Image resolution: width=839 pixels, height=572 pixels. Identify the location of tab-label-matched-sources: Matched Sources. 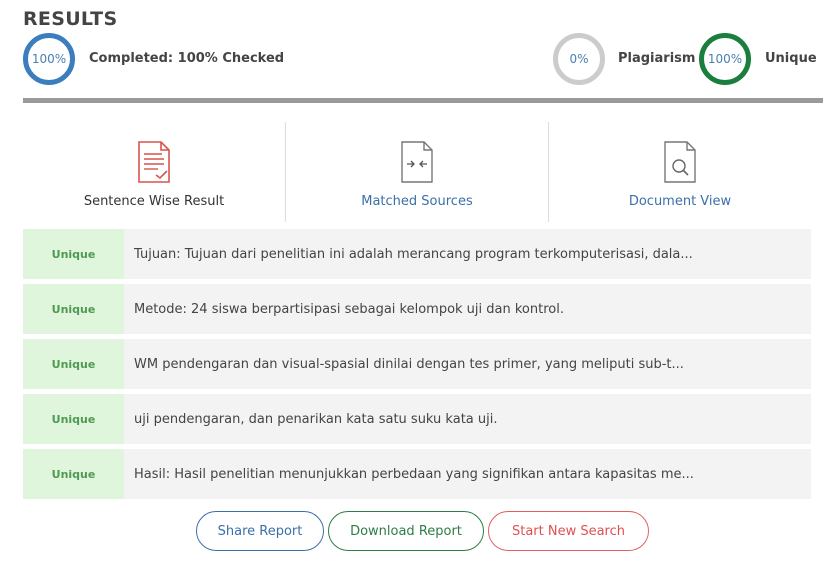
(417, 201).